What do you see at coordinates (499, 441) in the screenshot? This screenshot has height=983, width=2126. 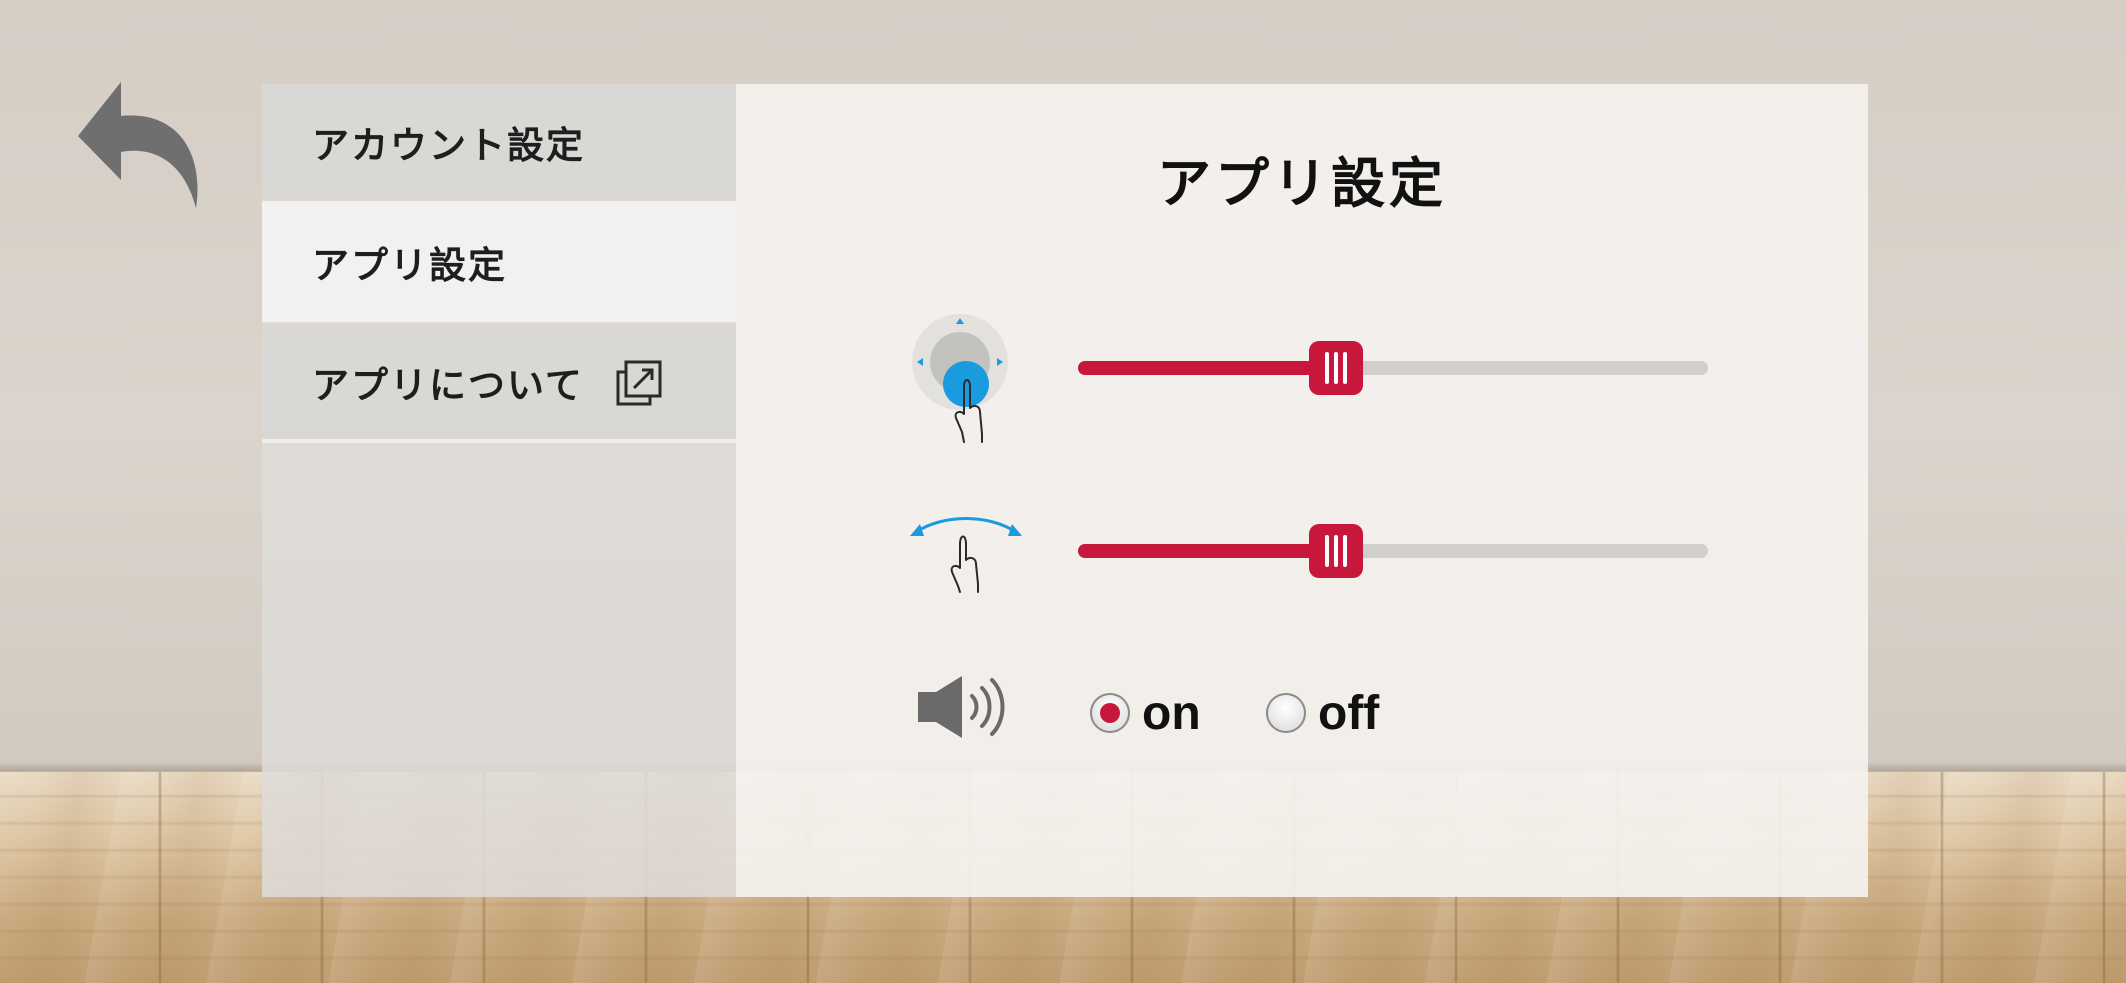 I see `sidebar-divider` at bounding box center [499, 441].